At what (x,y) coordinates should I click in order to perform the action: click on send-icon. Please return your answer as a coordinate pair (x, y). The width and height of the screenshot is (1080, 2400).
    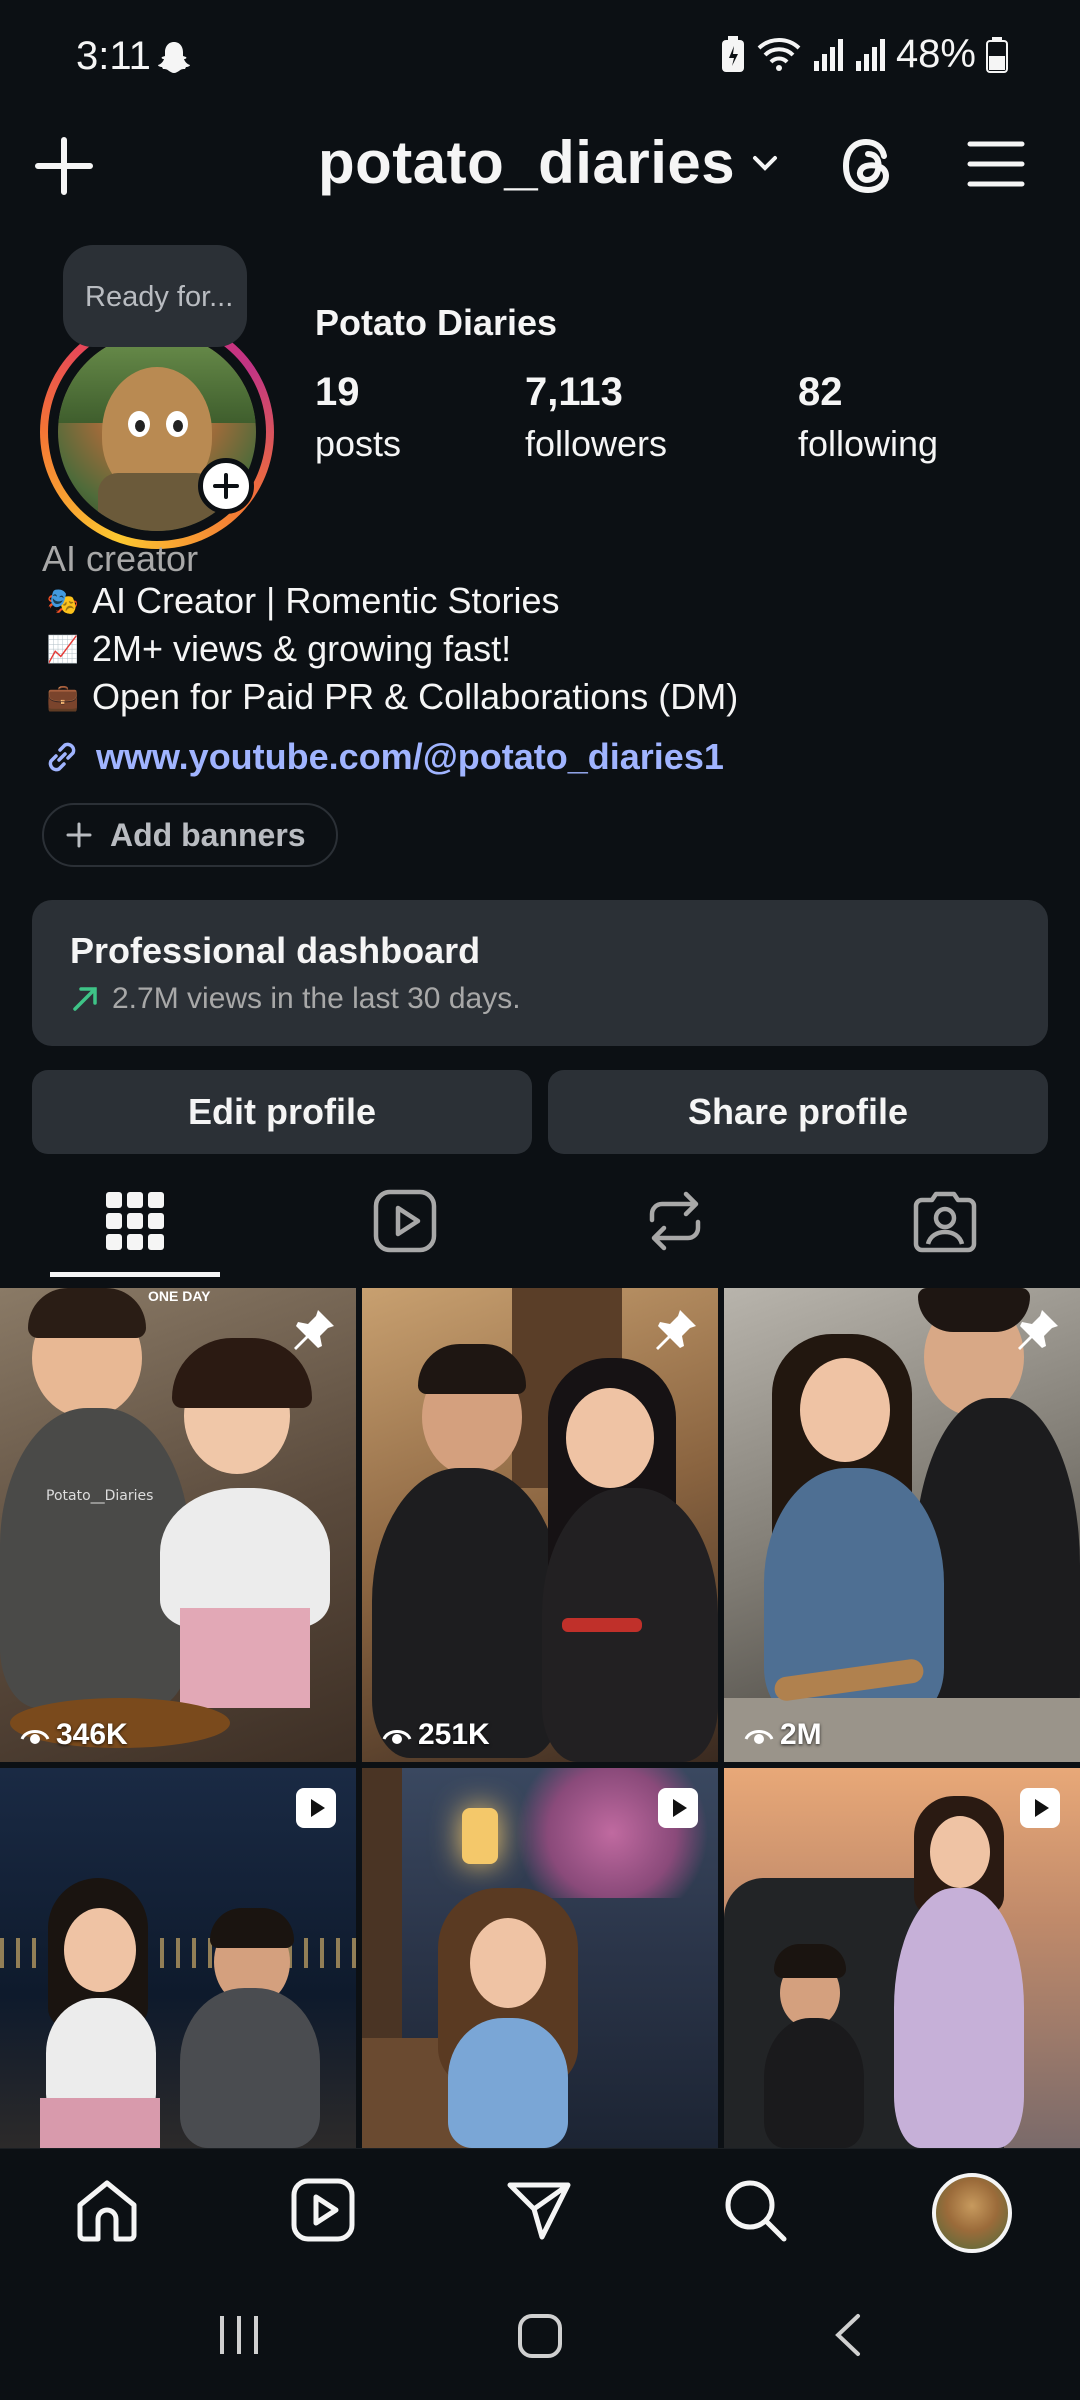
    Looking at the image, I should click on (539, 2210).